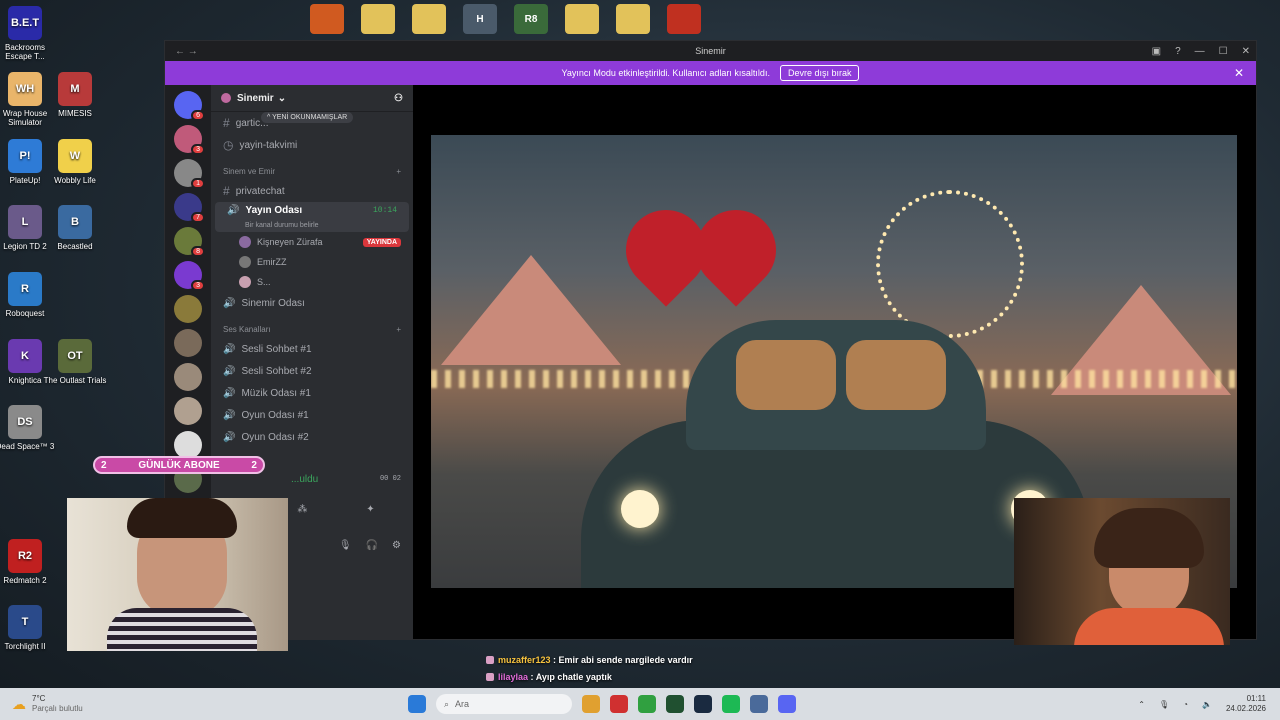 This screenshot has width=1280, height=720. What do you see at coordinates (189, 106) in the screenshot?
I see `server-icon: 6` at bounding box center [189, 106].